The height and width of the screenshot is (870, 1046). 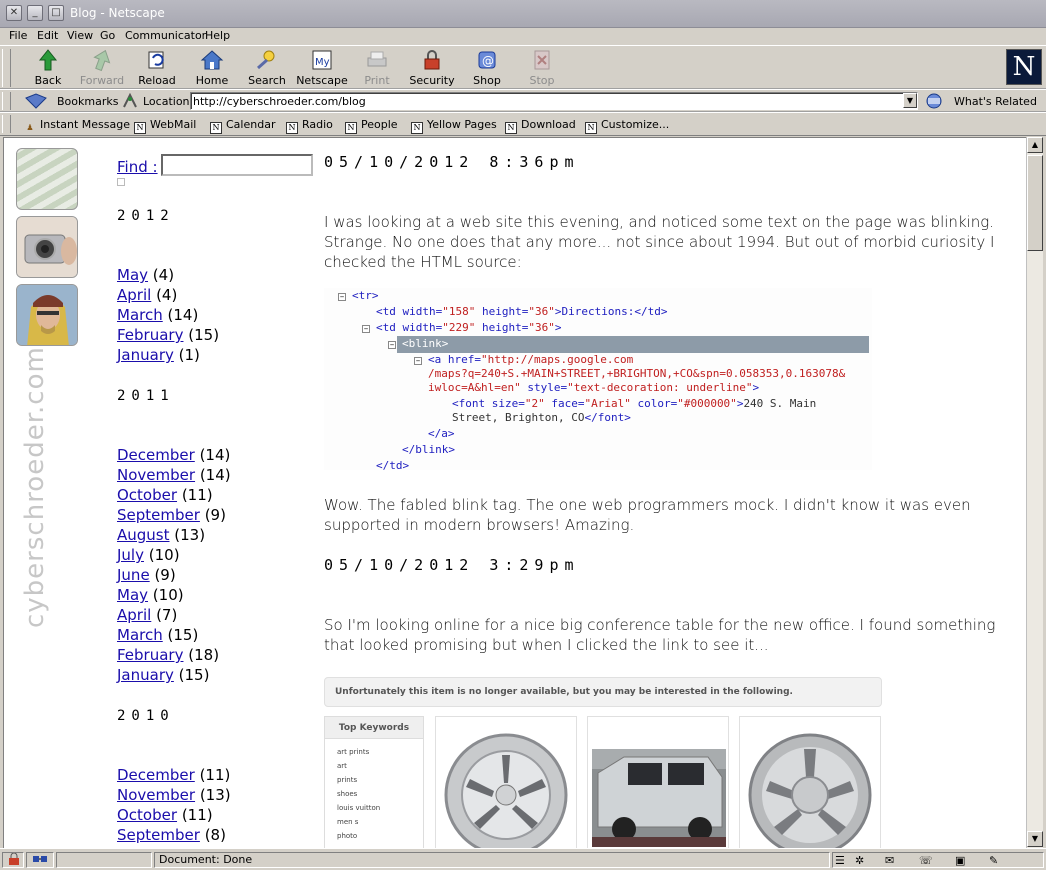 I want to click on find-input, so click(x=237, y=165).